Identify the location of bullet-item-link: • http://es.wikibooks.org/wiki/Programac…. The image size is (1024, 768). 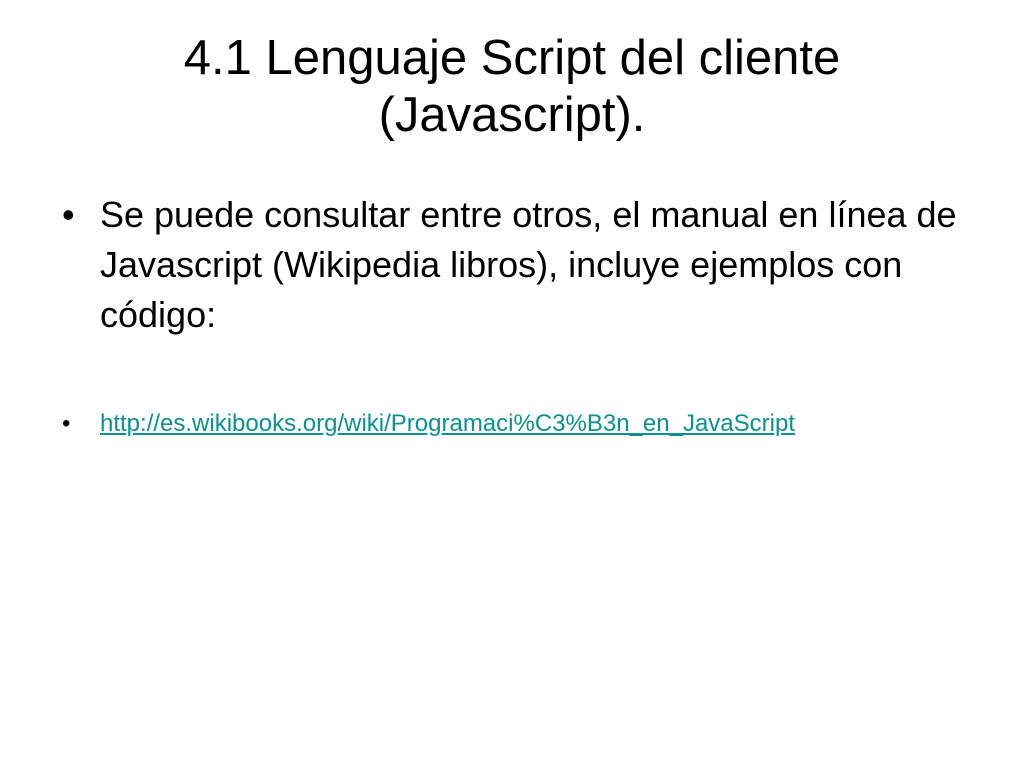
(510, 424).